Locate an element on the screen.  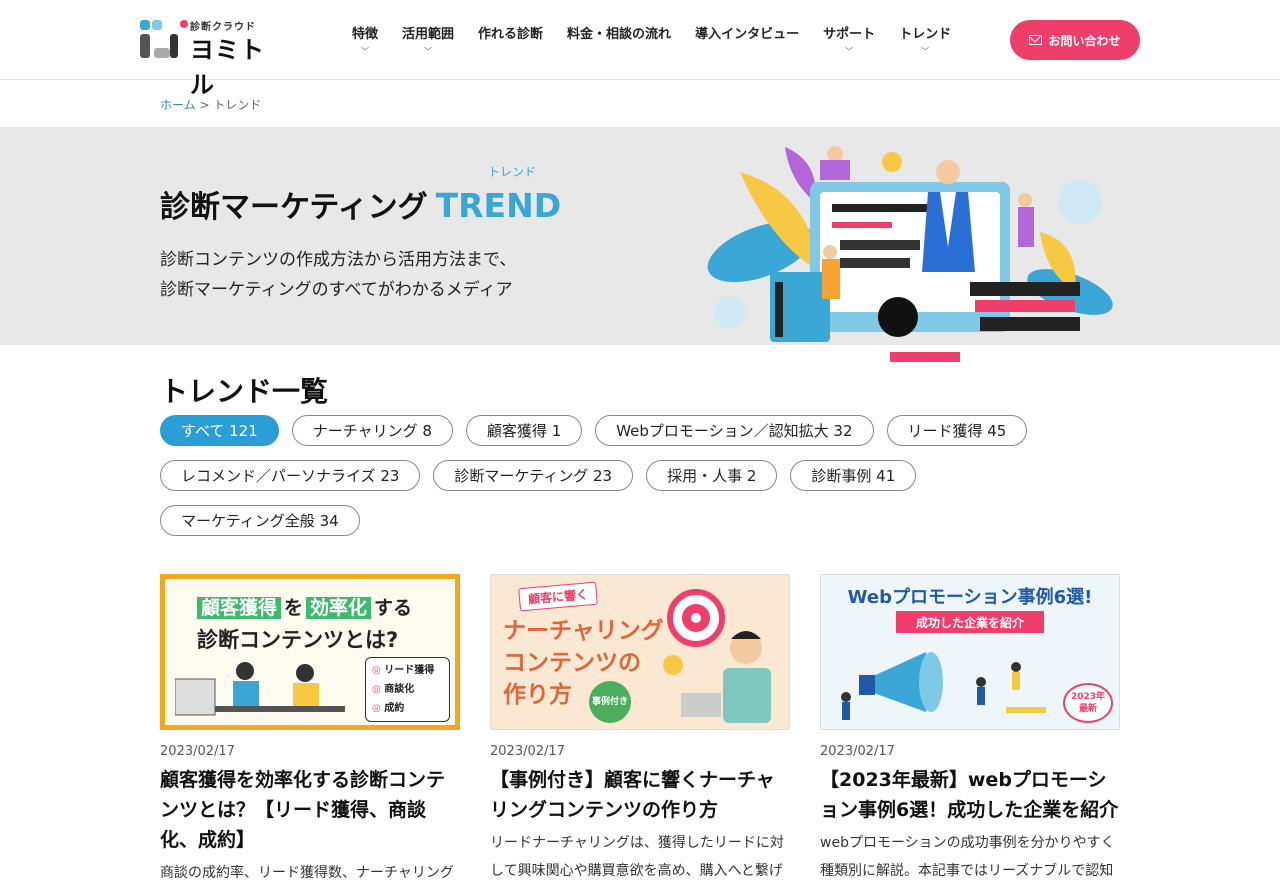
hero-title: 診断マーケティング TREND is located at coordinates (361, 205).